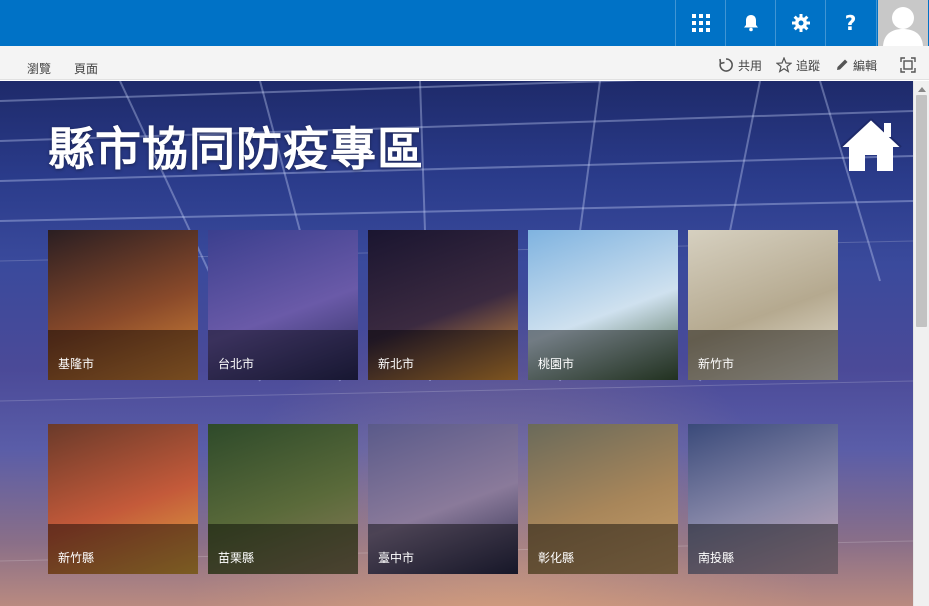 The height and width of the screenshot is (606, 929). What do you see at coordinates (464, 63) in the screenshot?
I see `ribbon: 瀏覽 頁面 共用 追蹤 編輯` at bounding box center [464, 63].